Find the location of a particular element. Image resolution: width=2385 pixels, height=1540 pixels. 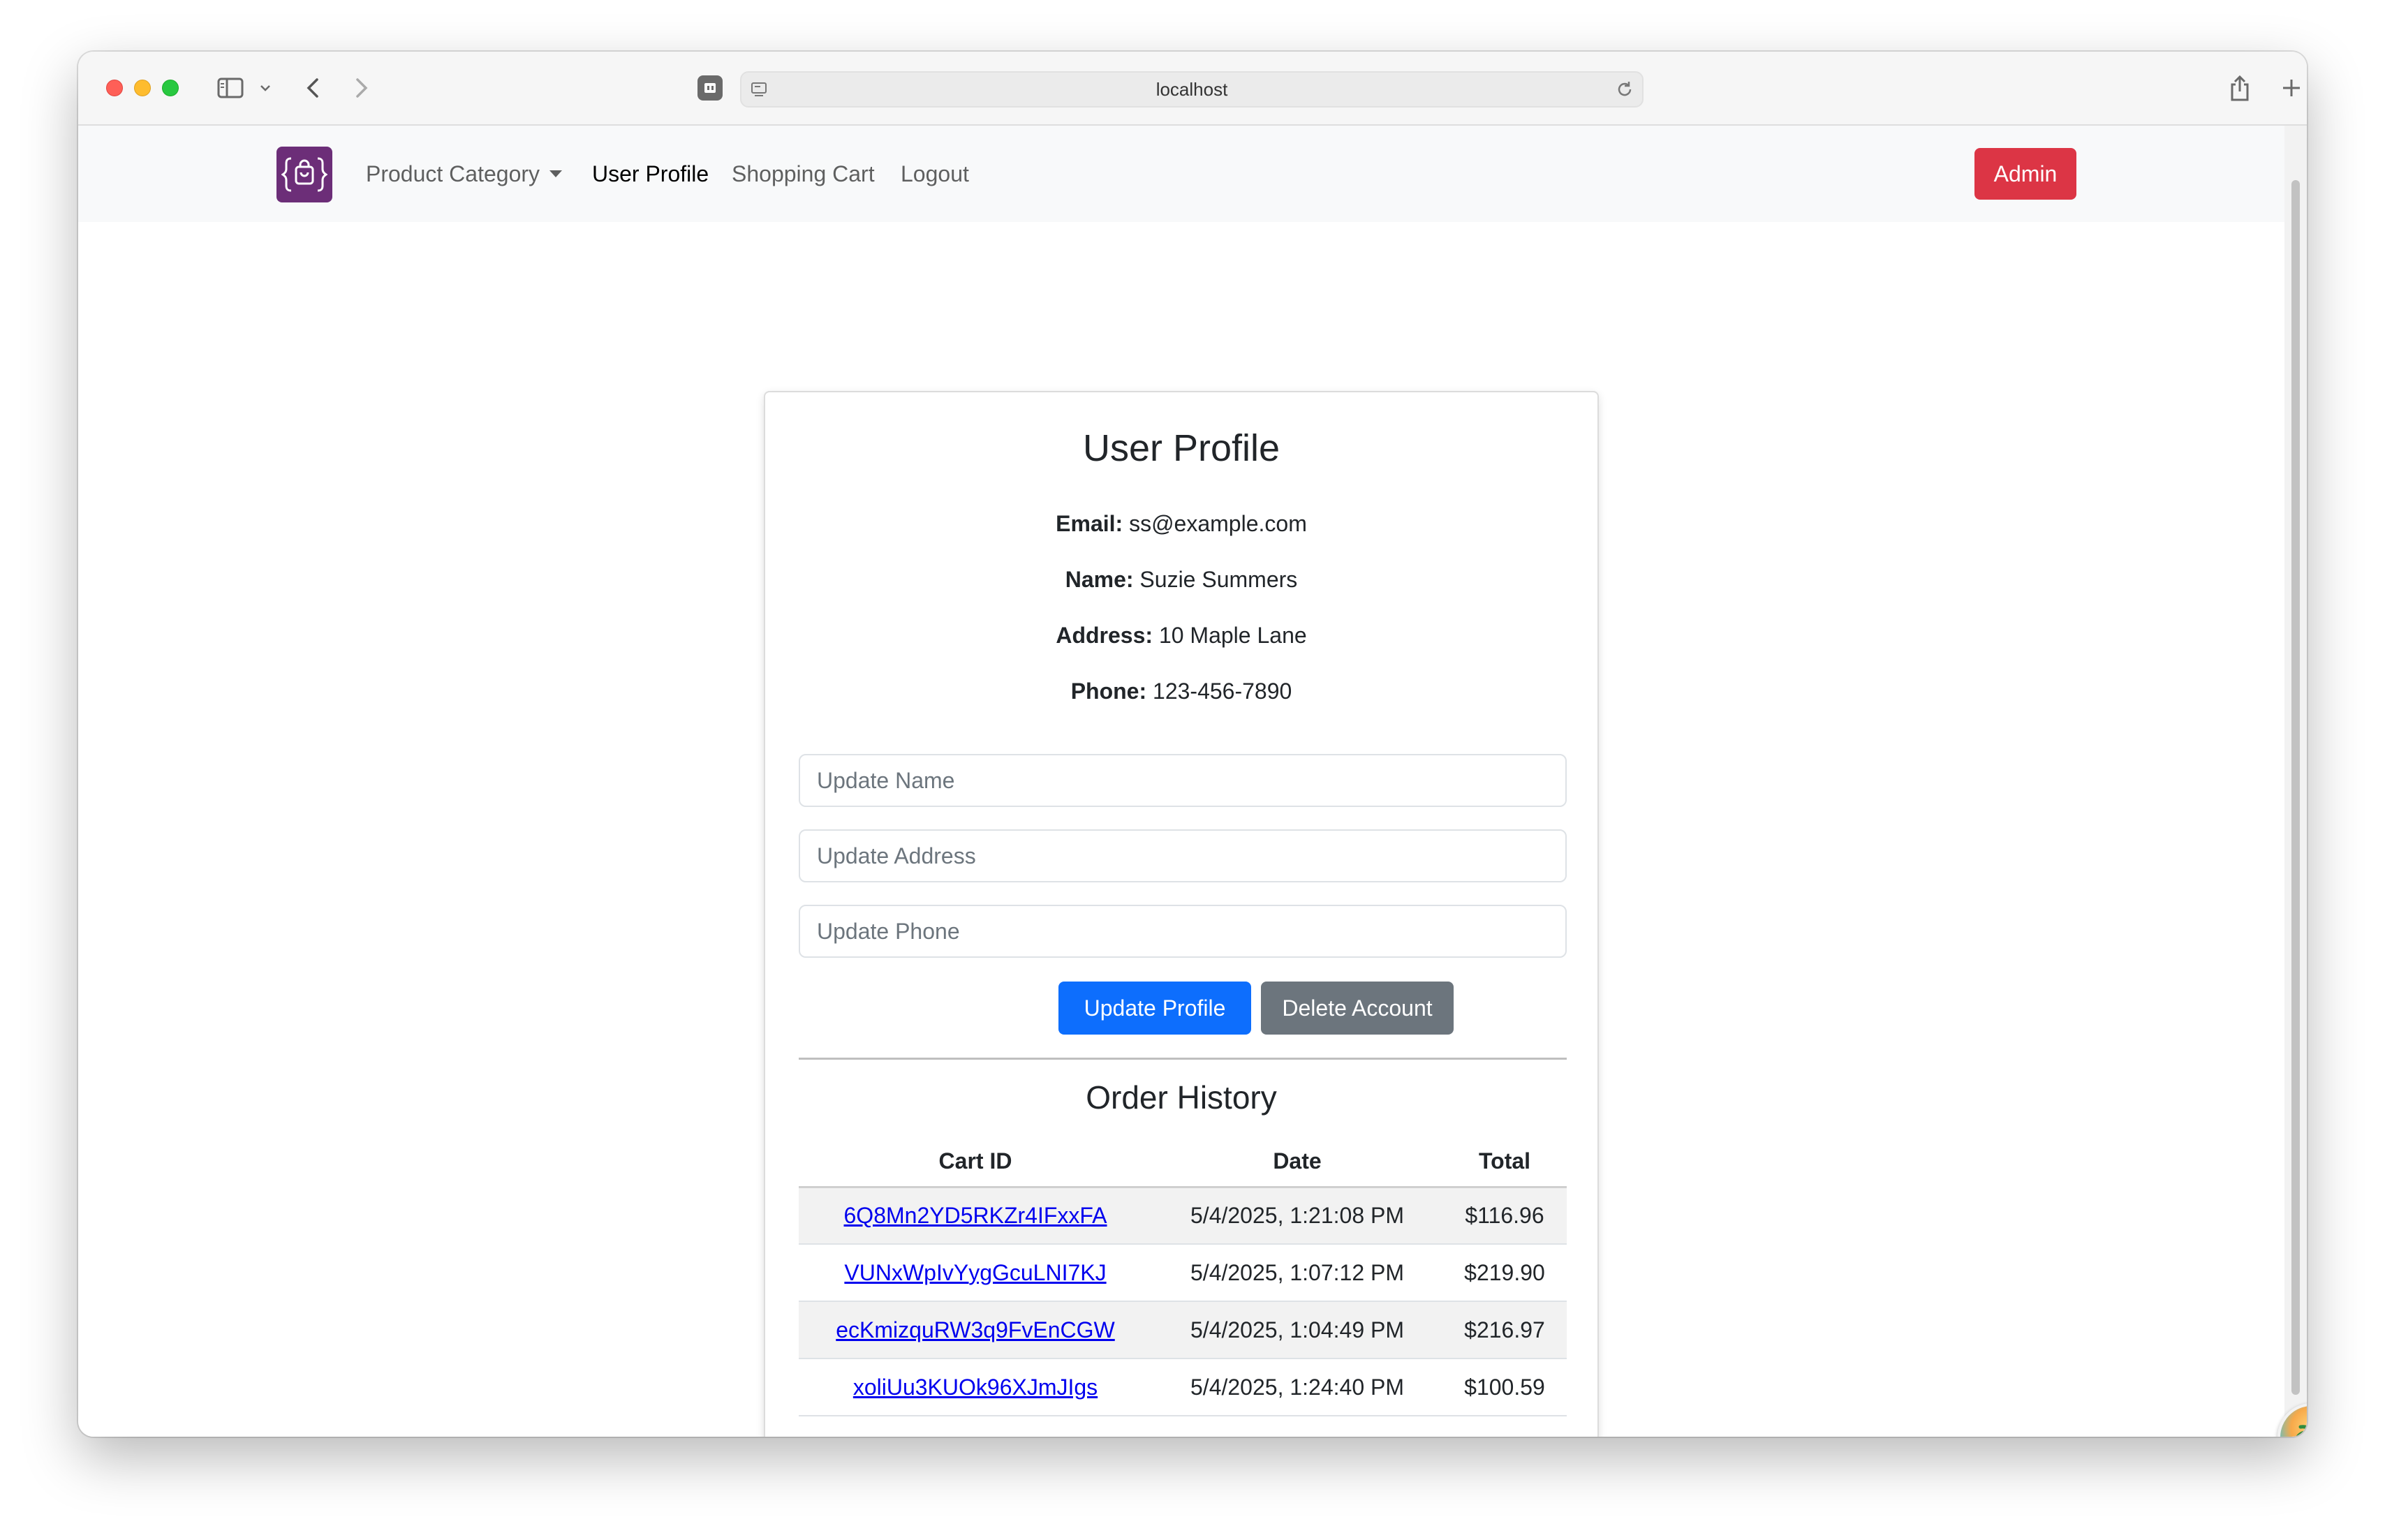

update-address-input is located at coordinates (1183, 855).